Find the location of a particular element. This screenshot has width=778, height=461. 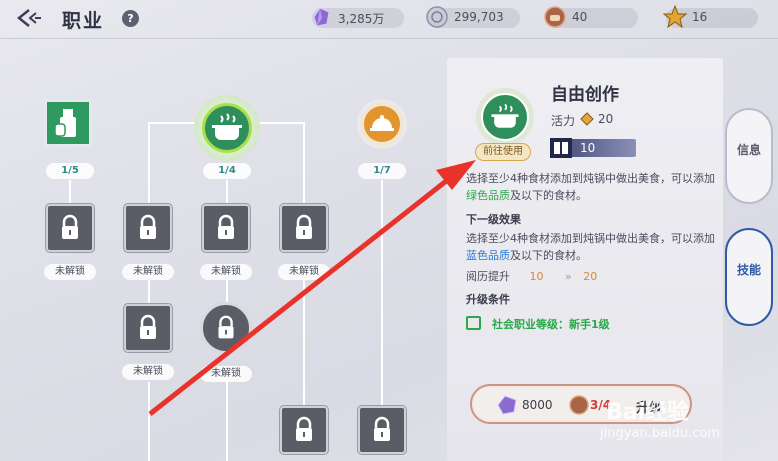

tree-node-stew-selected is located at coordinates (227, 128).